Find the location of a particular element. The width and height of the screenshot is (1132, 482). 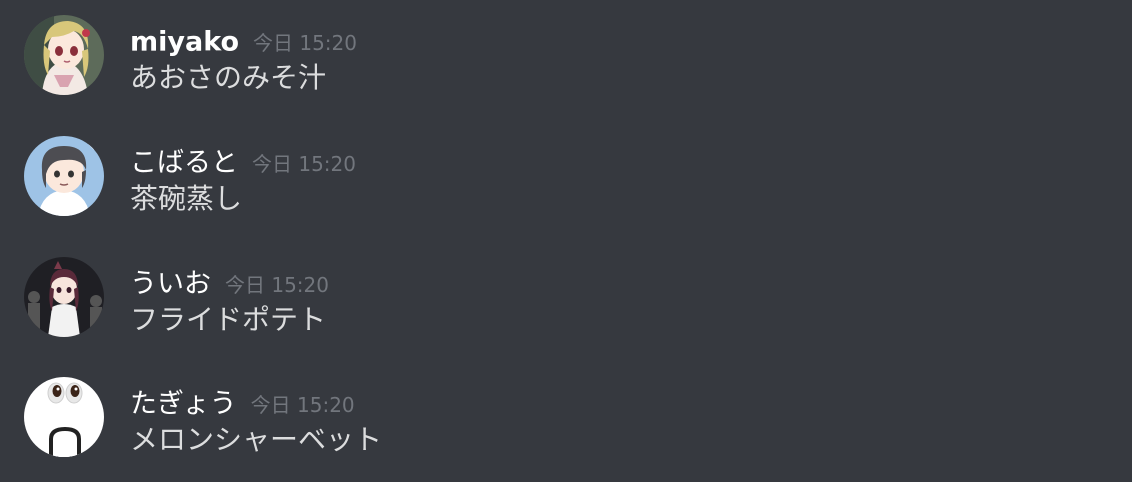

anime-girl-avatar-icon is located at coordinates (64, 55).